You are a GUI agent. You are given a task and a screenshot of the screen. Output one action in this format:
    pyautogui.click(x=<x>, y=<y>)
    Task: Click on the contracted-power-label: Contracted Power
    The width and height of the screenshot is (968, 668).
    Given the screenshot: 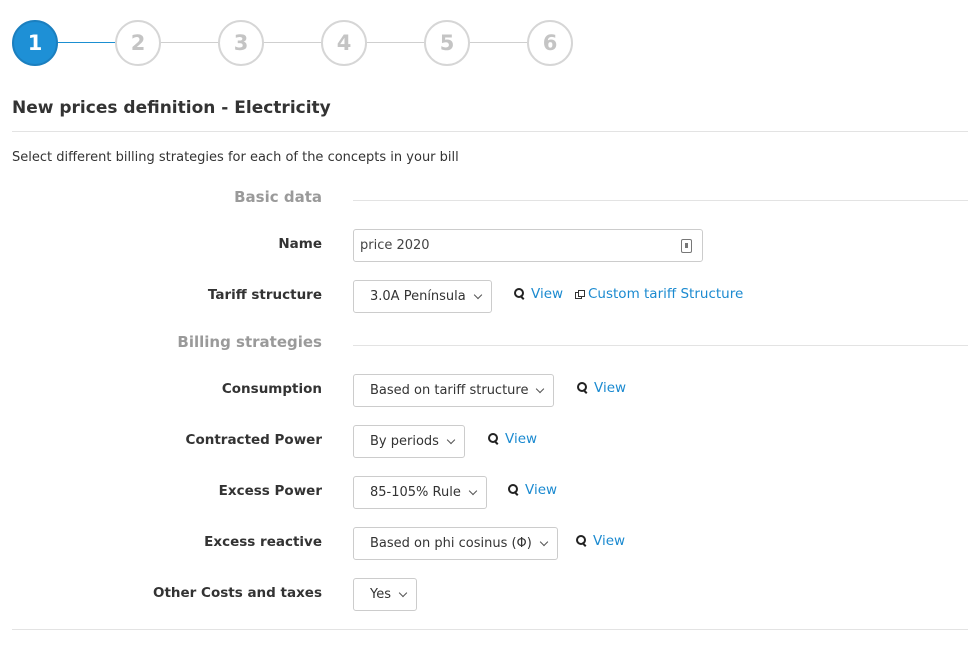 What is the action you would take?
    pyautogui.click(x=253, y=440)
    